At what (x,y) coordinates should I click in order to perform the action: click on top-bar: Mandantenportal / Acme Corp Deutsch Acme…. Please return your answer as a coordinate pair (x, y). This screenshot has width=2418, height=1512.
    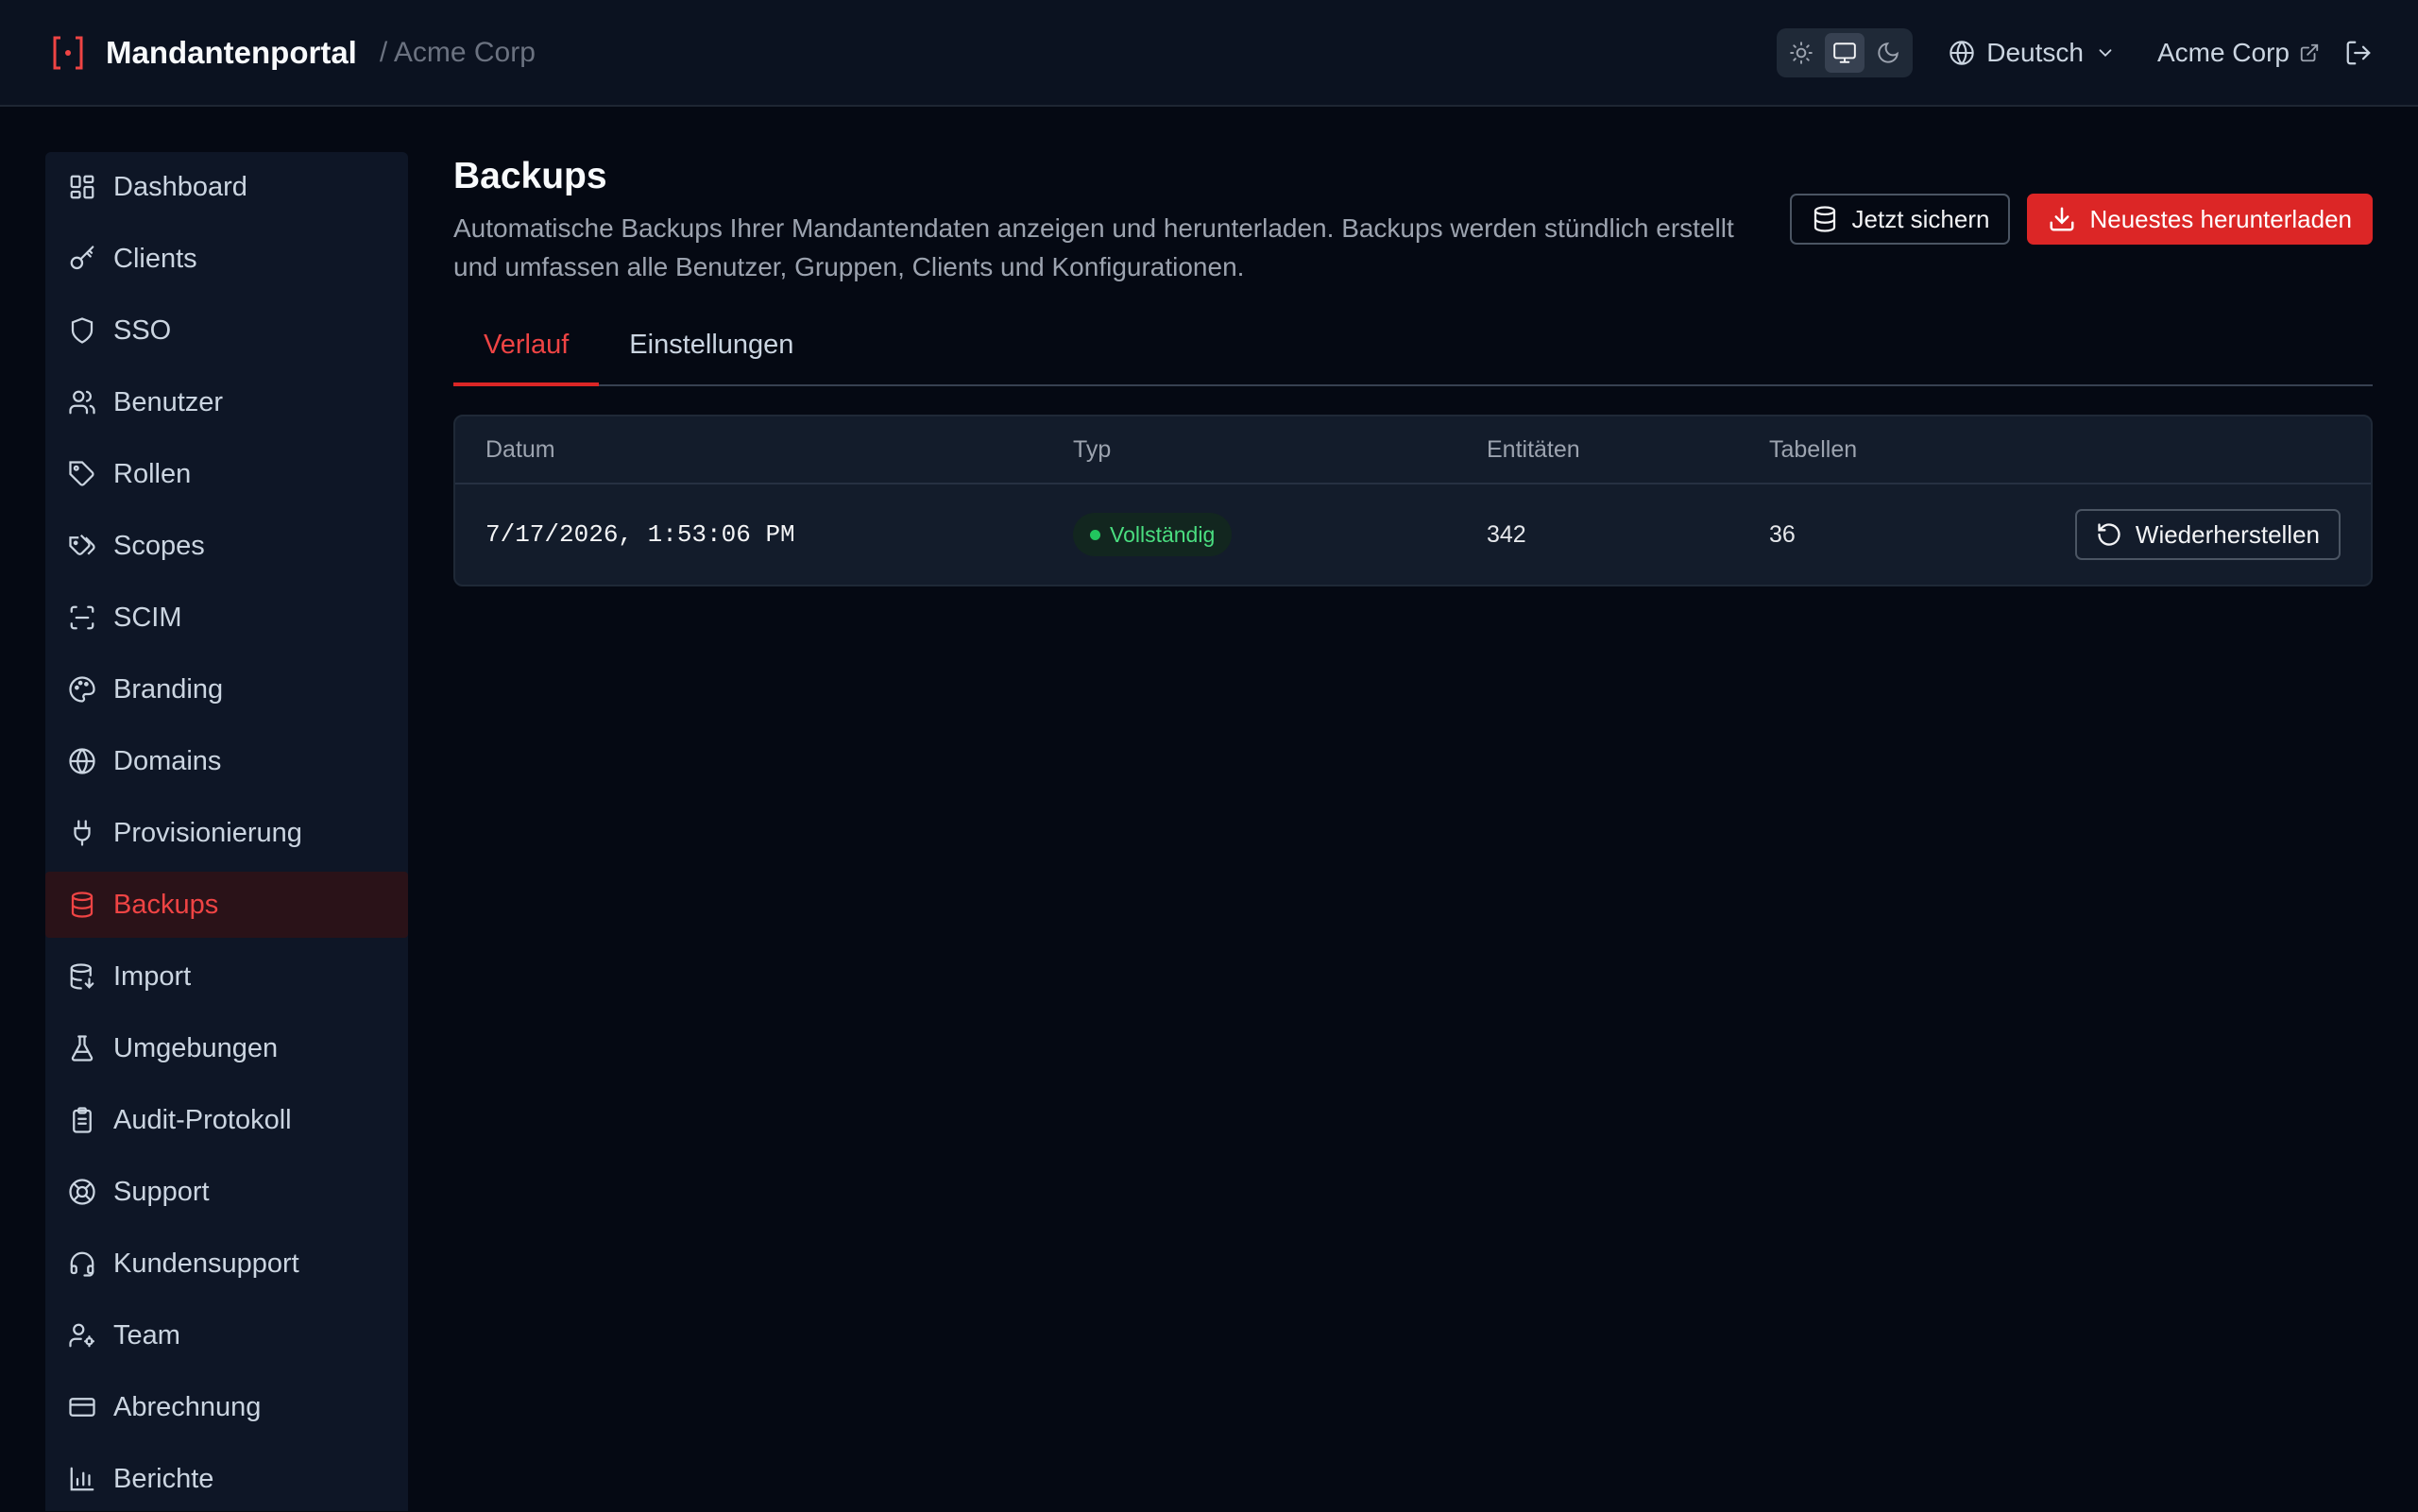
    Looking at the image, I should click on (1209, 53).